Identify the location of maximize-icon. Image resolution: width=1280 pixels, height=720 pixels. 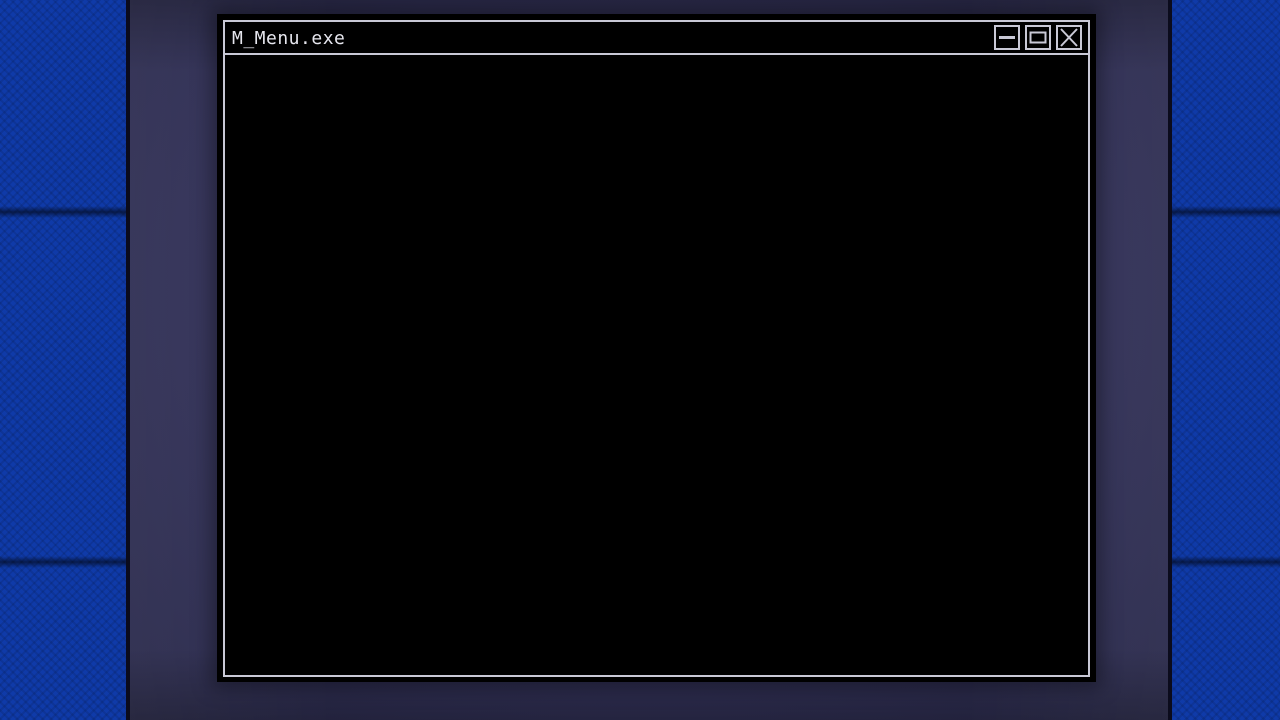
(1038, 37).